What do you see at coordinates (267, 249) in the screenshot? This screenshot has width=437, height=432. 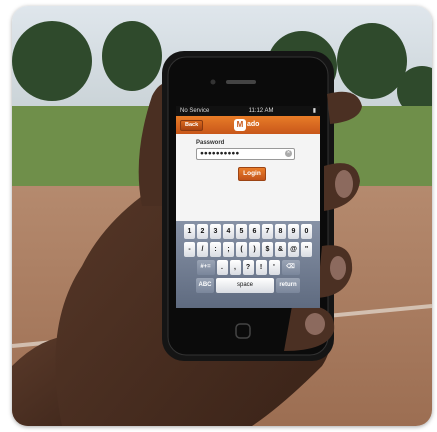 I see `key-row2-6: $` at bounding box center [267, 249].